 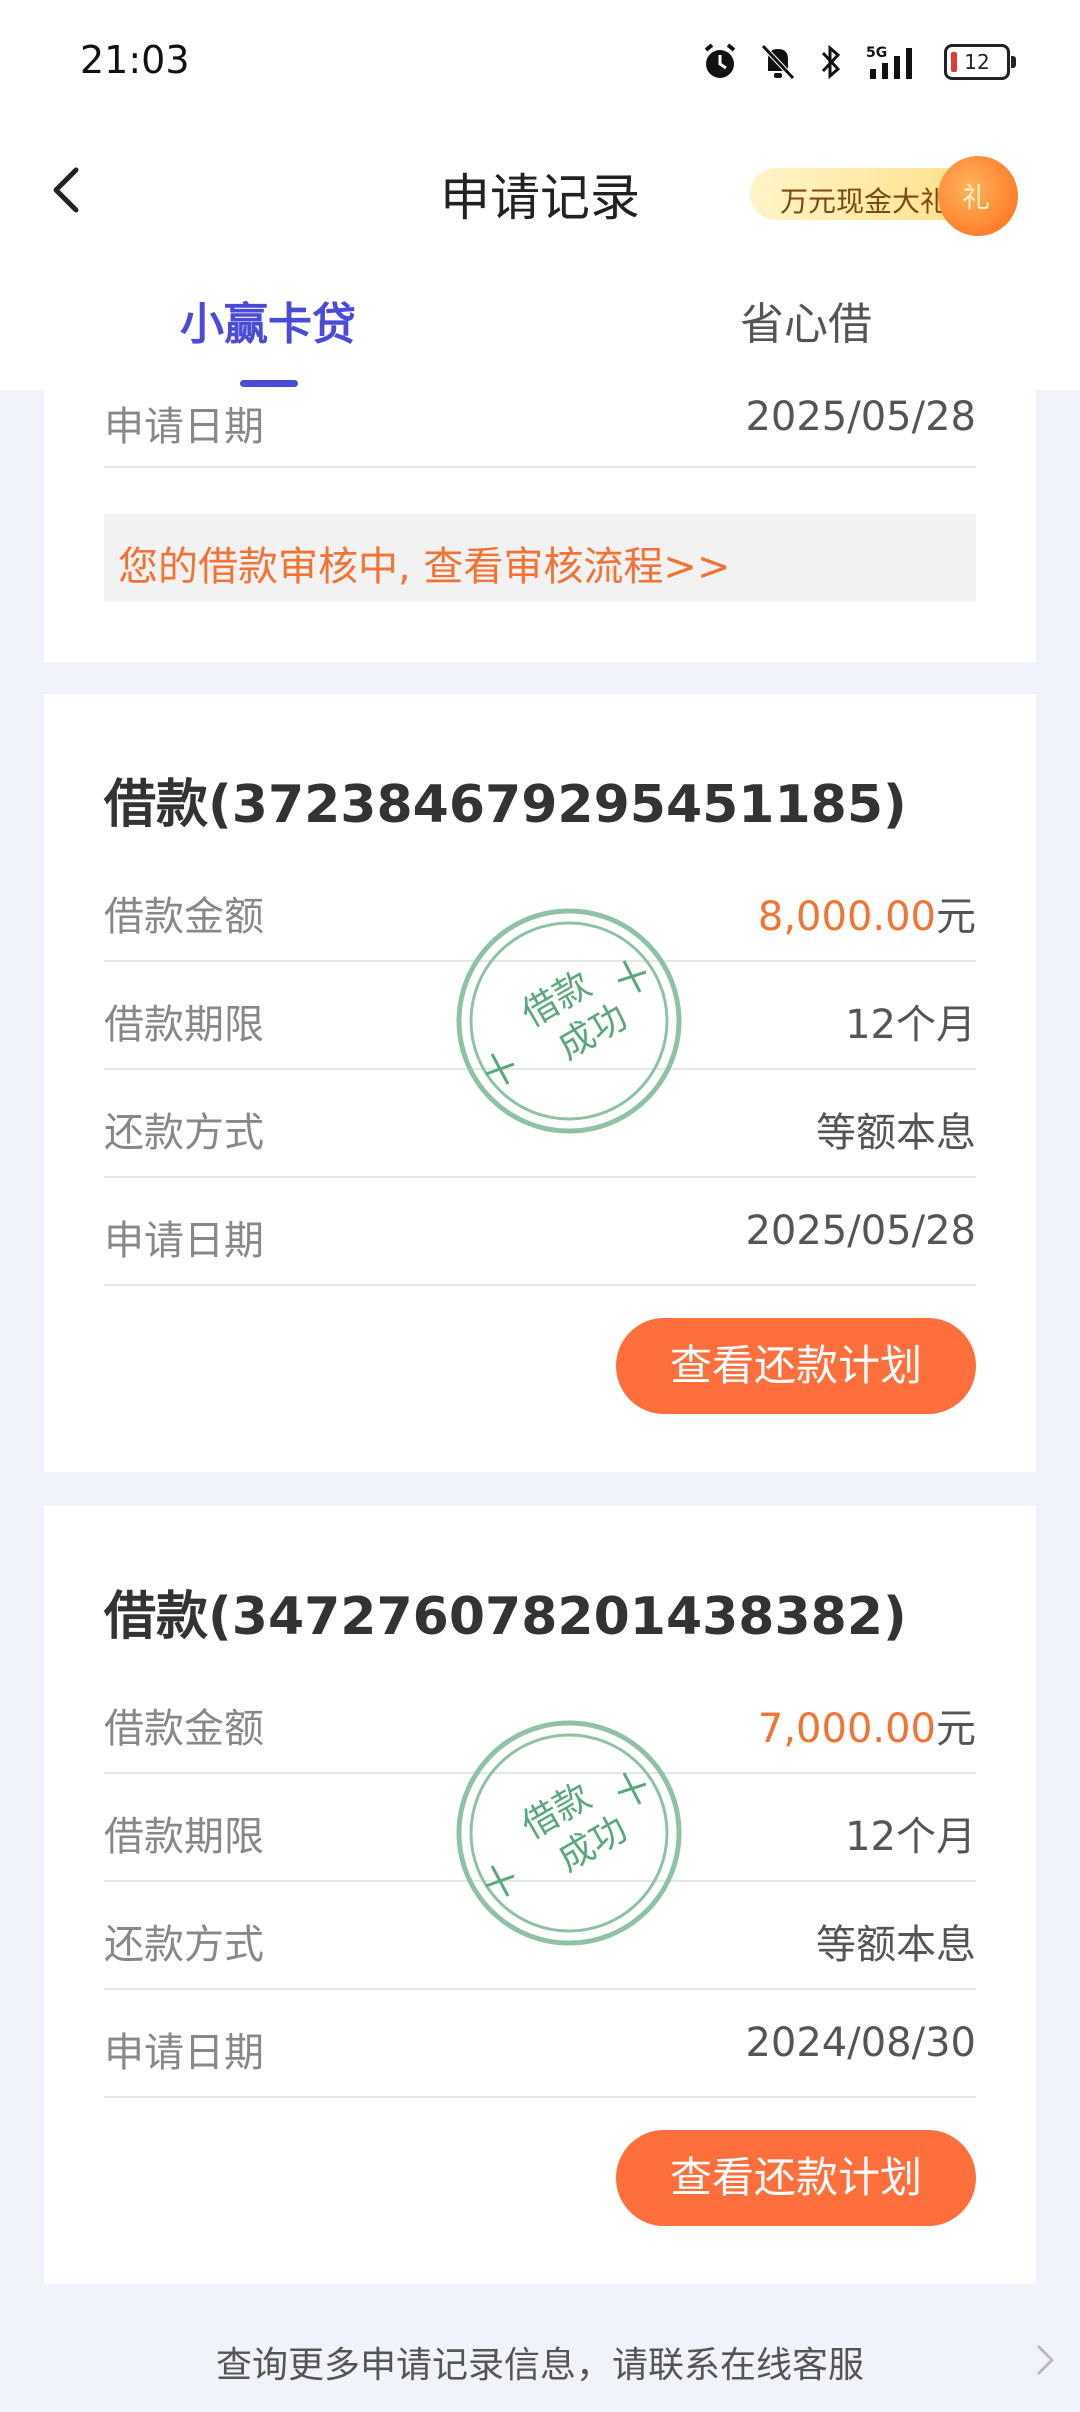 What do you see at coordinates (540, 325) in the screenshot?
I see `tab-bar: 小赢卡贷 省心借` at bounding box center [540, 325].